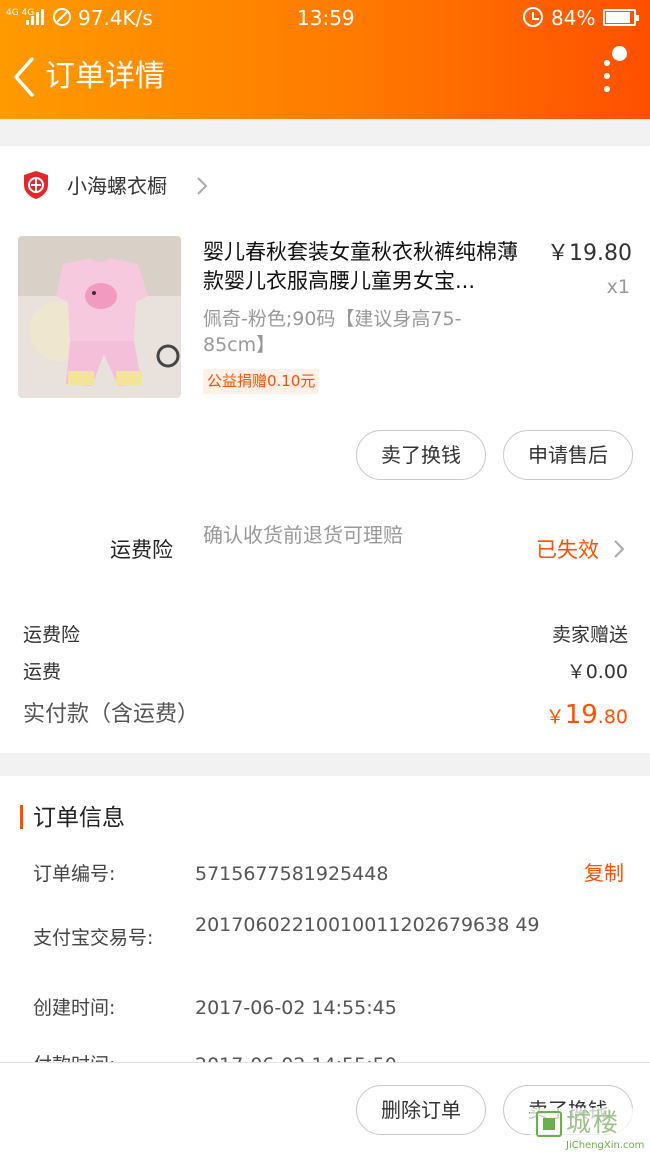 Image resolution: width=650 pixels, height=1155 pixels. Describe the element at coordinates (549, 1124) in the screenshot. I see `watermark-logo-icon` at that location.